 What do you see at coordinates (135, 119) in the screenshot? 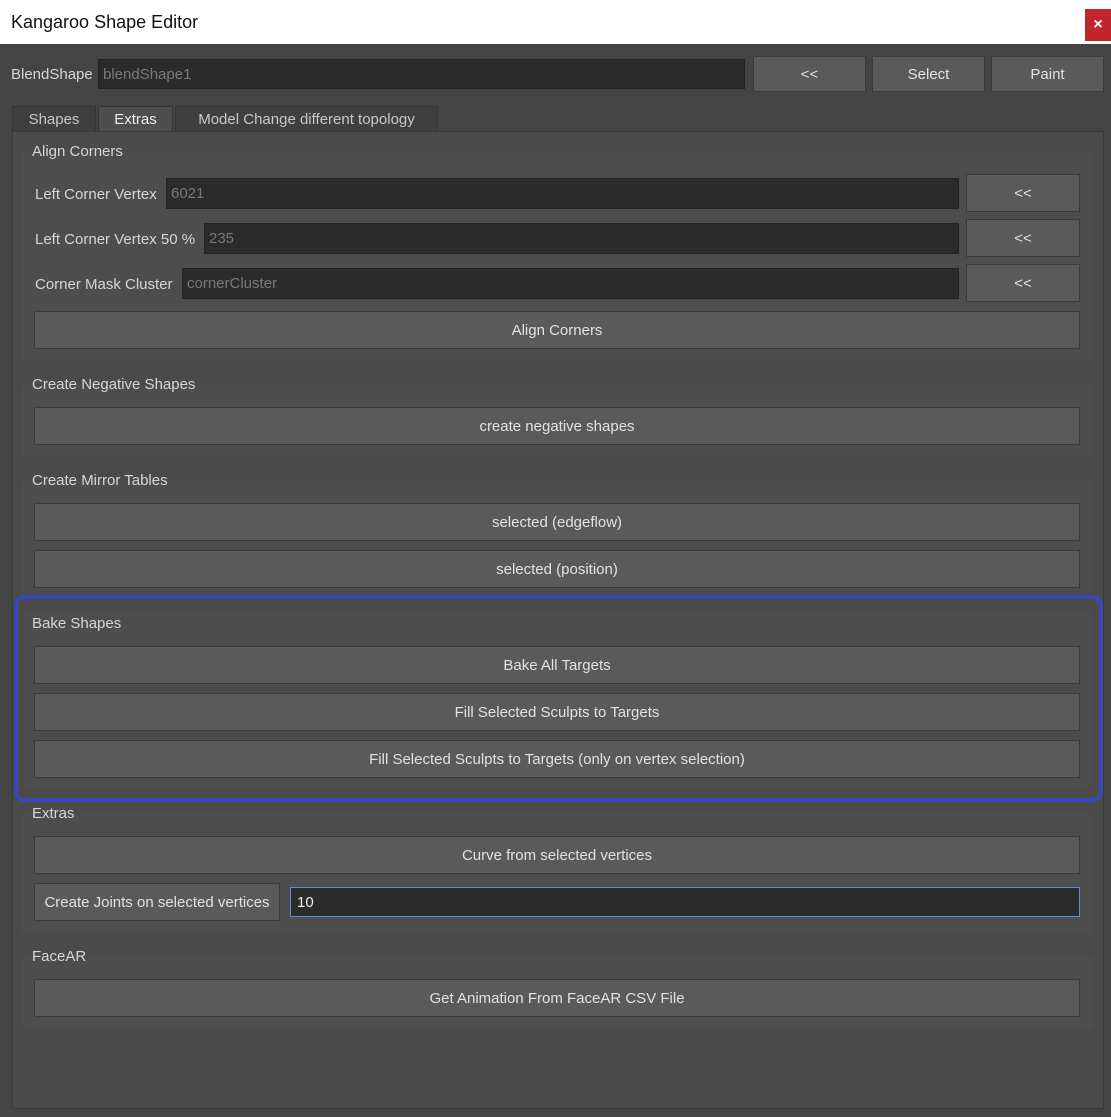
I see `tab-extras: Extras` at bounding box center [135, 119].